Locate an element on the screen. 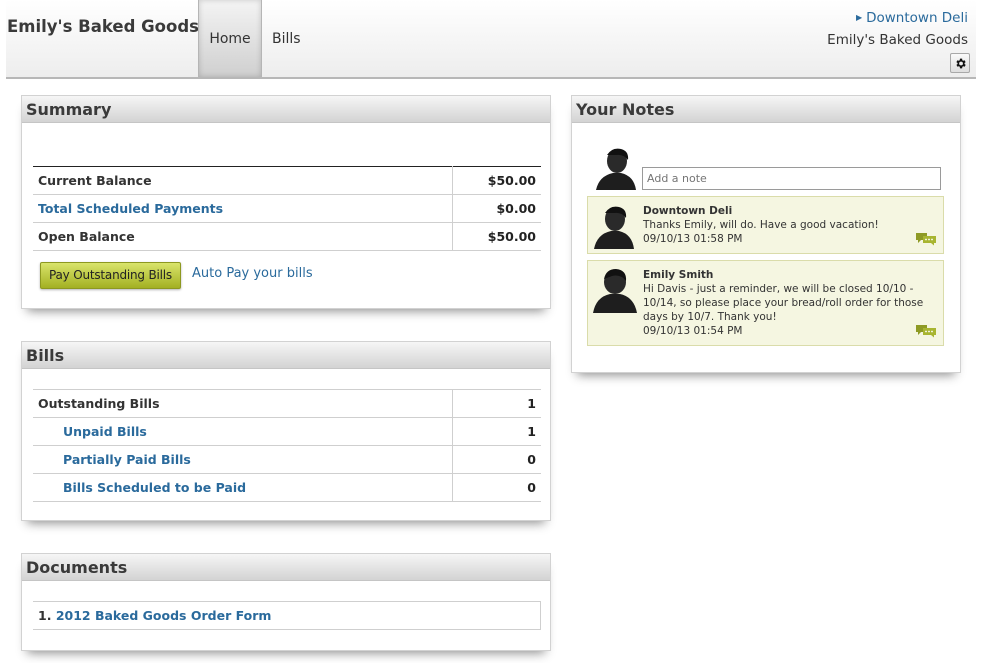 This screenshot has height=663, width=982. summary-title: Summary is located at coordinates (286, 109).